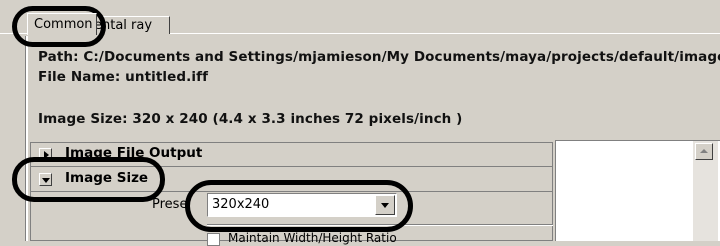 The height and width of the screenshot is (246, 720). What do you see at coordinates (88, 179) in the screenshot?
I see `annotation-oval-image-size` at bounding box center [88, 179].